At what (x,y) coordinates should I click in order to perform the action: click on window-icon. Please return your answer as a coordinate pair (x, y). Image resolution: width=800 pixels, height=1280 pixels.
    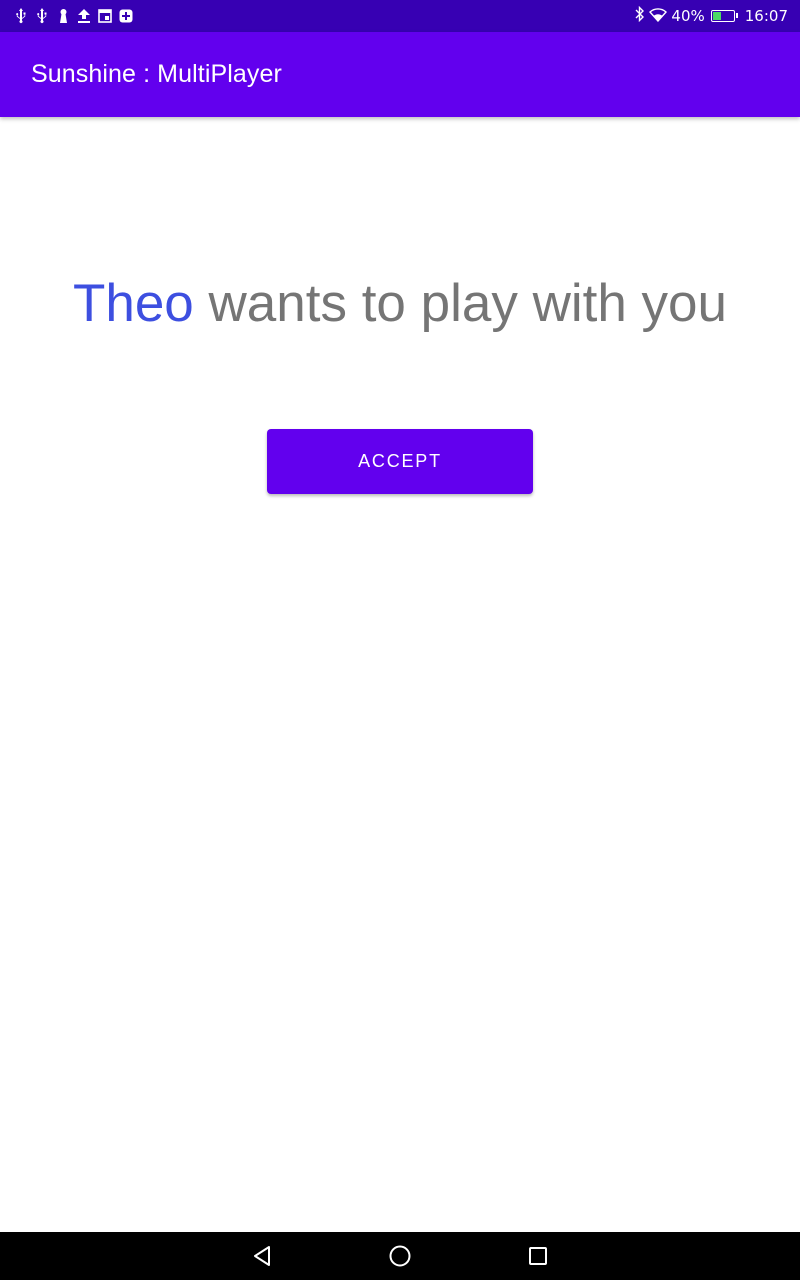
    Looking at the image, I should click on (105, 15).